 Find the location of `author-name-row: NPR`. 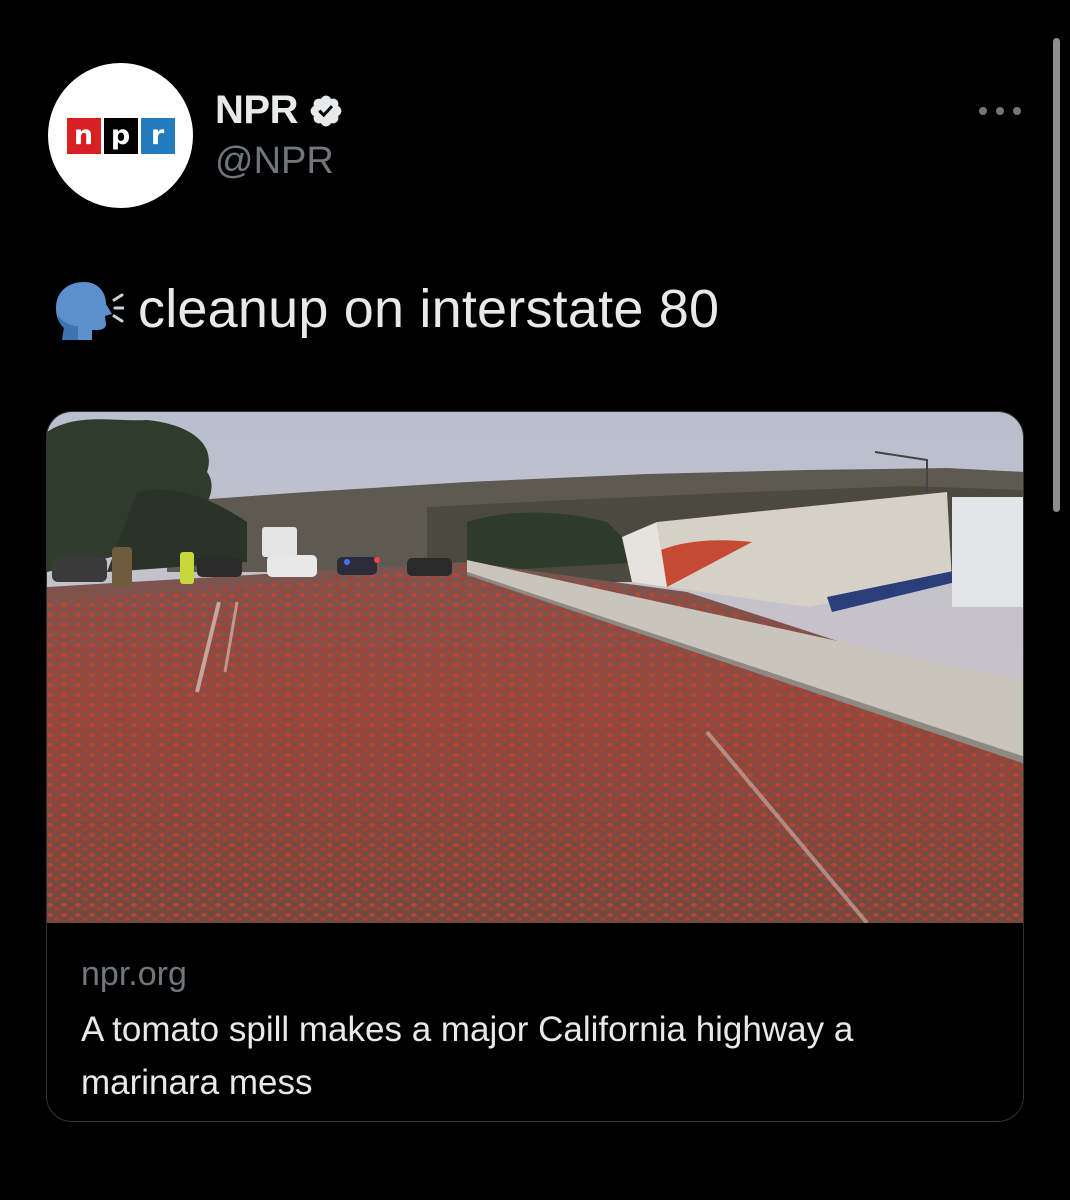

author-name-row: NPR is located at coordinates (279, 110).